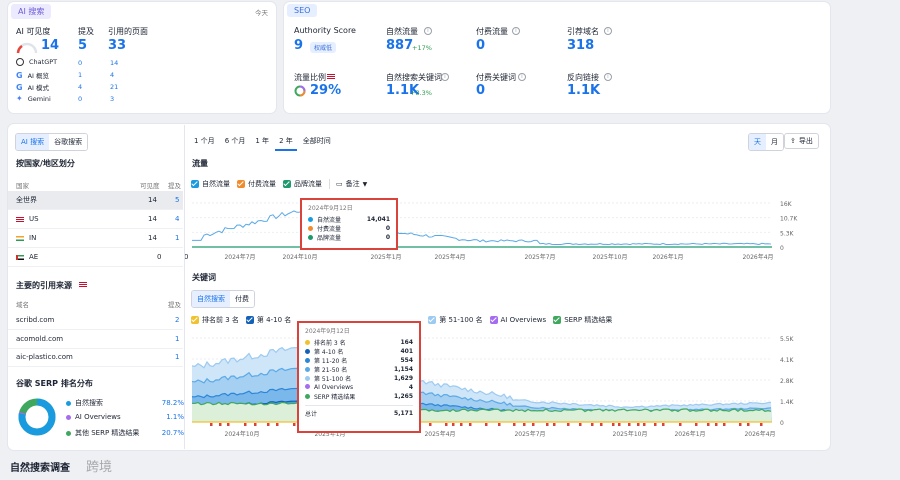 This screenshot has height=480, width=900. What do you see at coordinates (782, 248) in the screenshot?
I see `y-tick-label: 0` at bounding box center [782, 248].